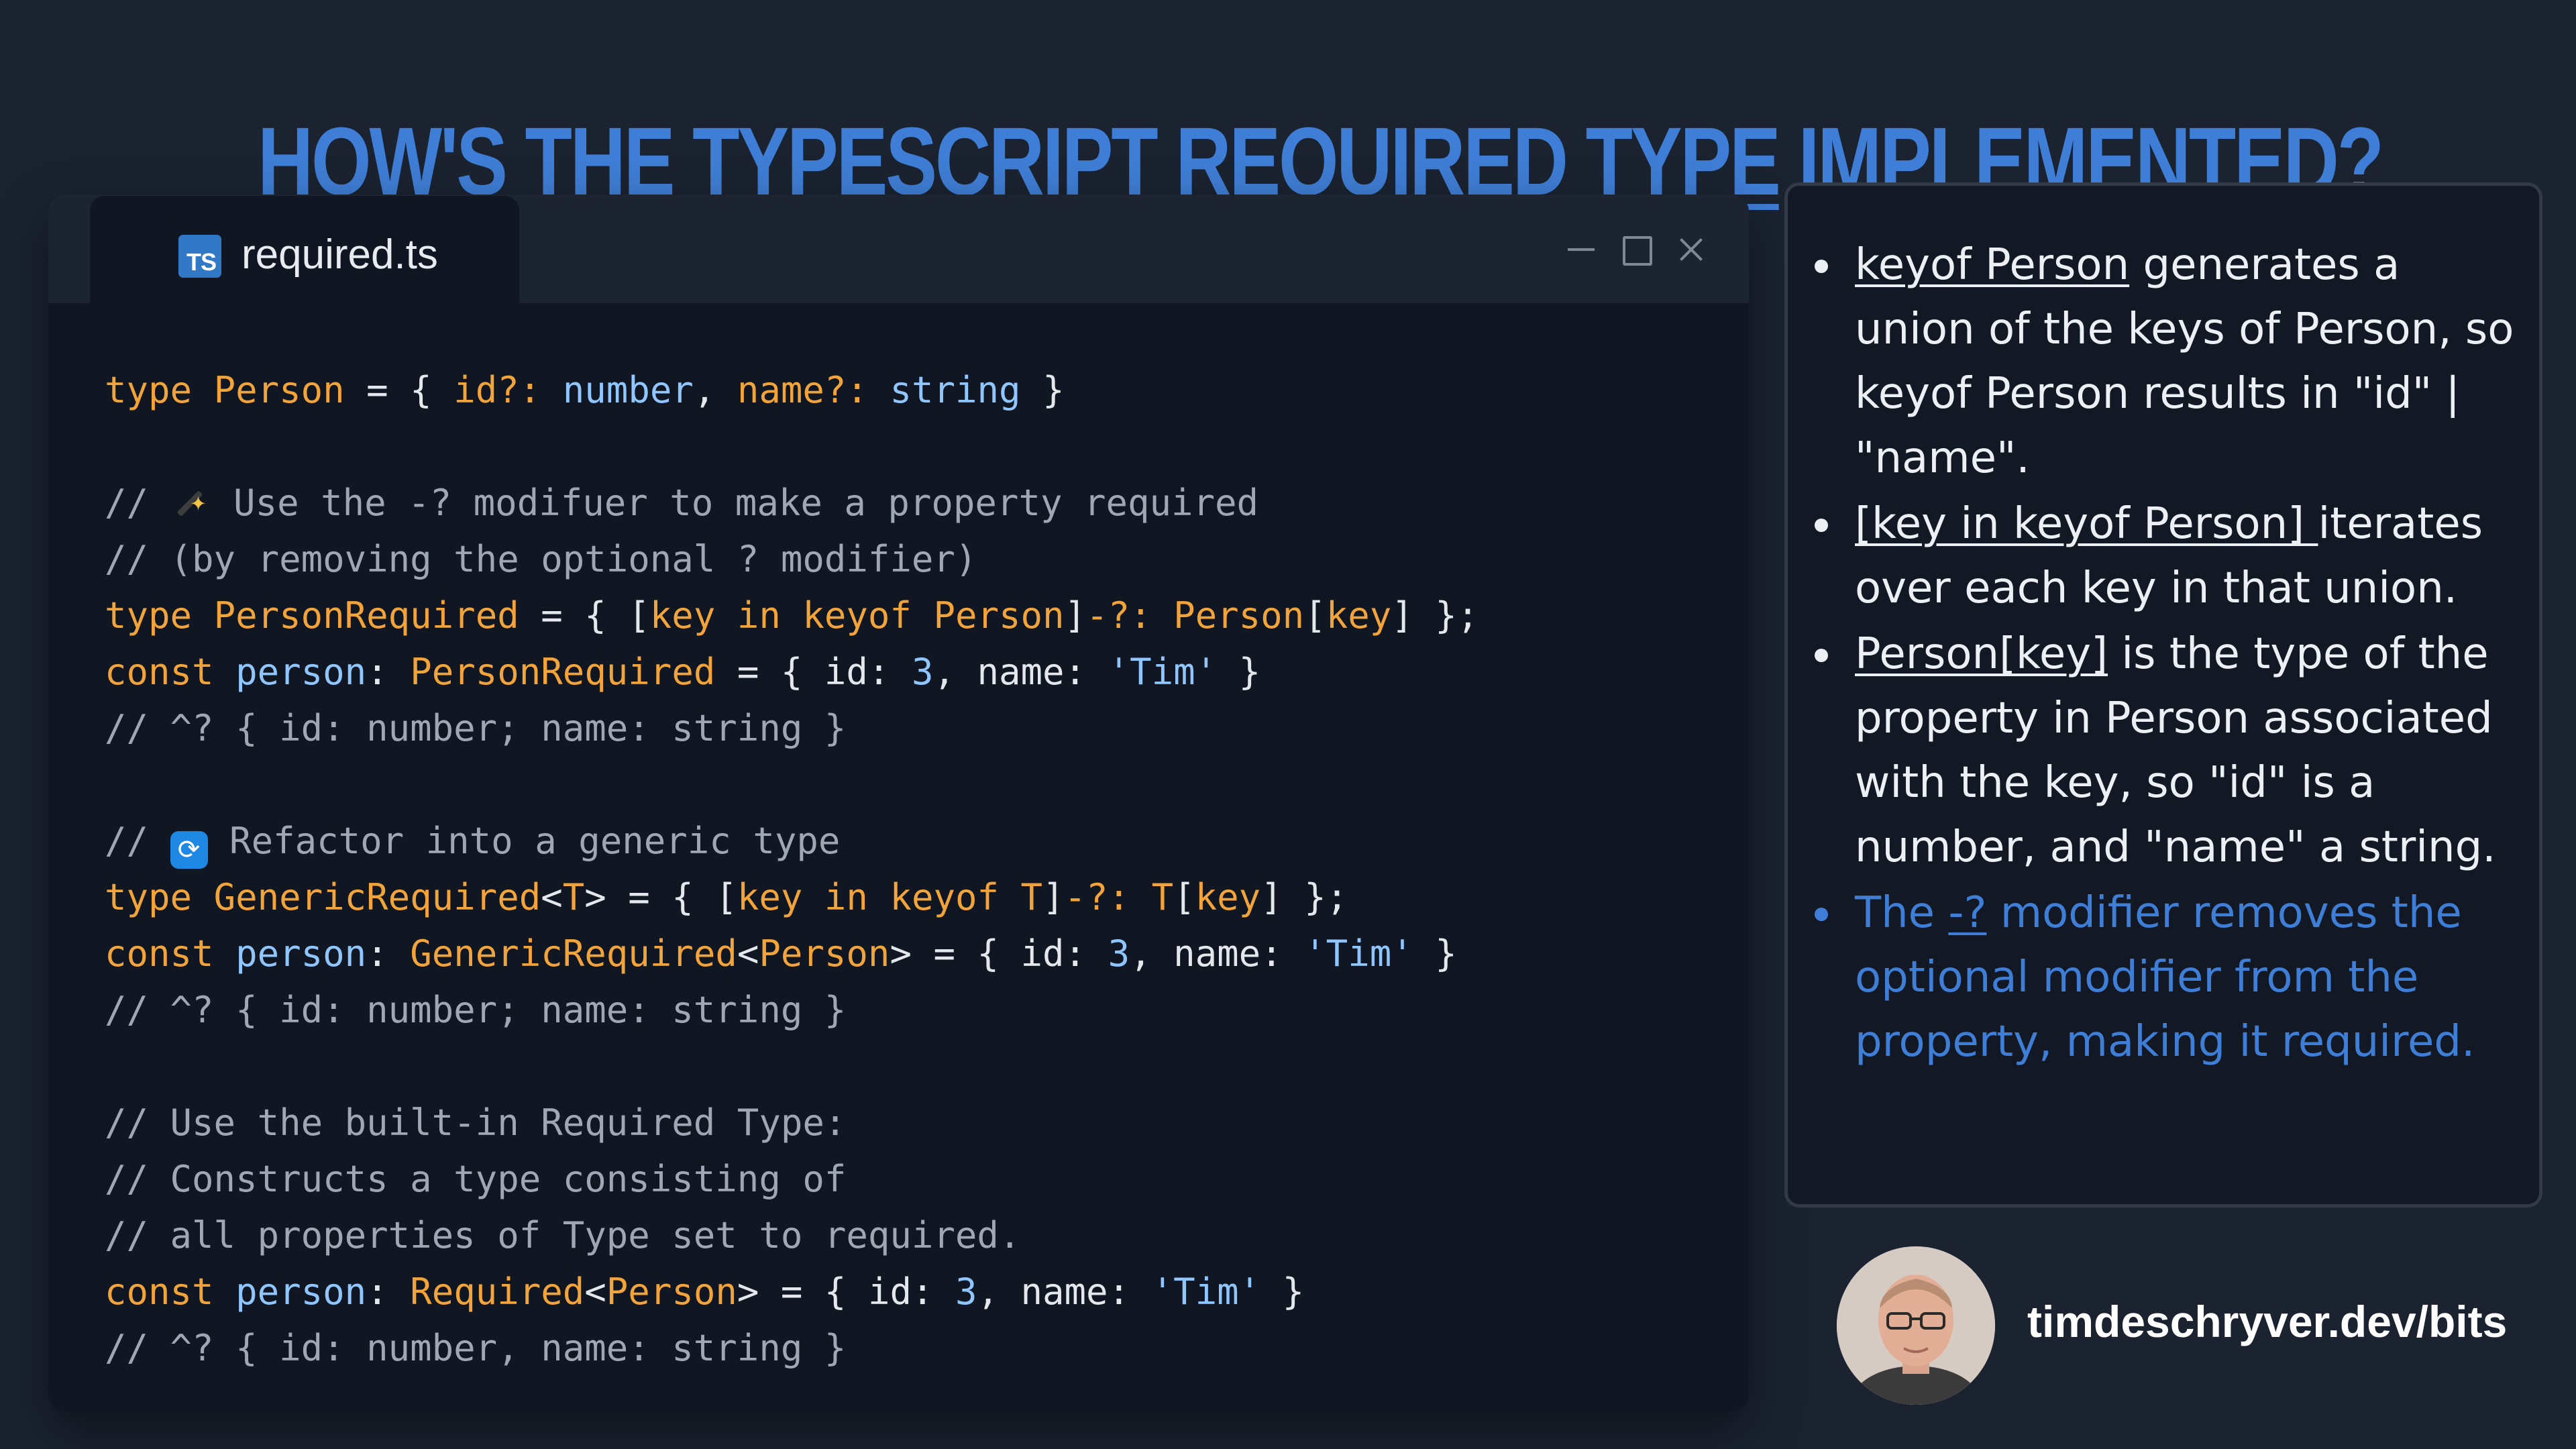 This screenshot has width=2576, height=1449. Describe the element at coordinates (898, 250) in the screenshot. I see `editor-titlebar: TS required.ts` at that location.